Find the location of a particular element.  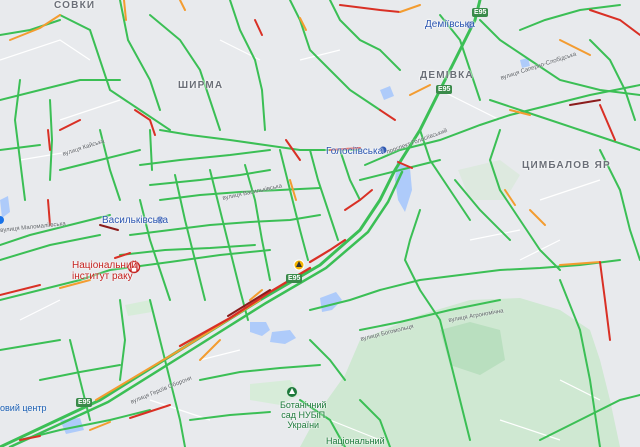

hospital-marker is located at coordinates (134, 267).